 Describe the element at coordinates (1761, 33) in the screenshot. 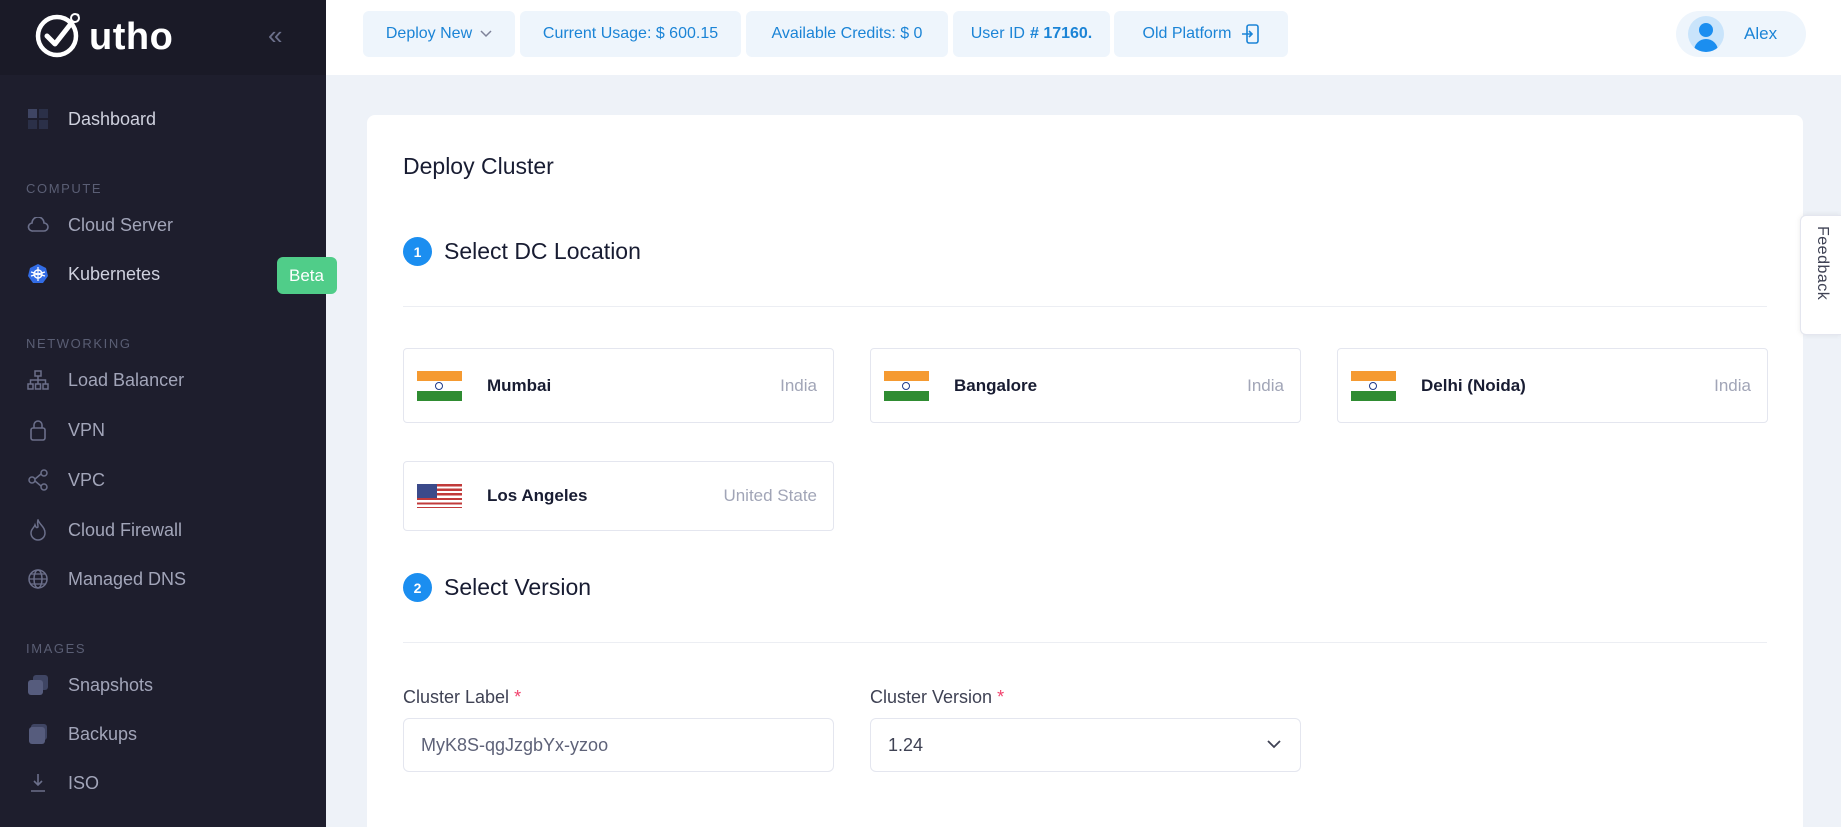

I see `user-name: Alex` at that location.